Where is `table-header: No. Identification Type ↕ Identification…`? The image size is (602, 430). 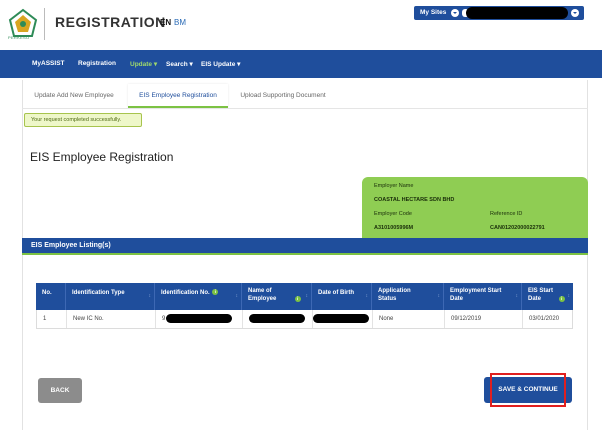
table-header: No. Identification Type ↕ Identification… is located at coordinates (304, 296).